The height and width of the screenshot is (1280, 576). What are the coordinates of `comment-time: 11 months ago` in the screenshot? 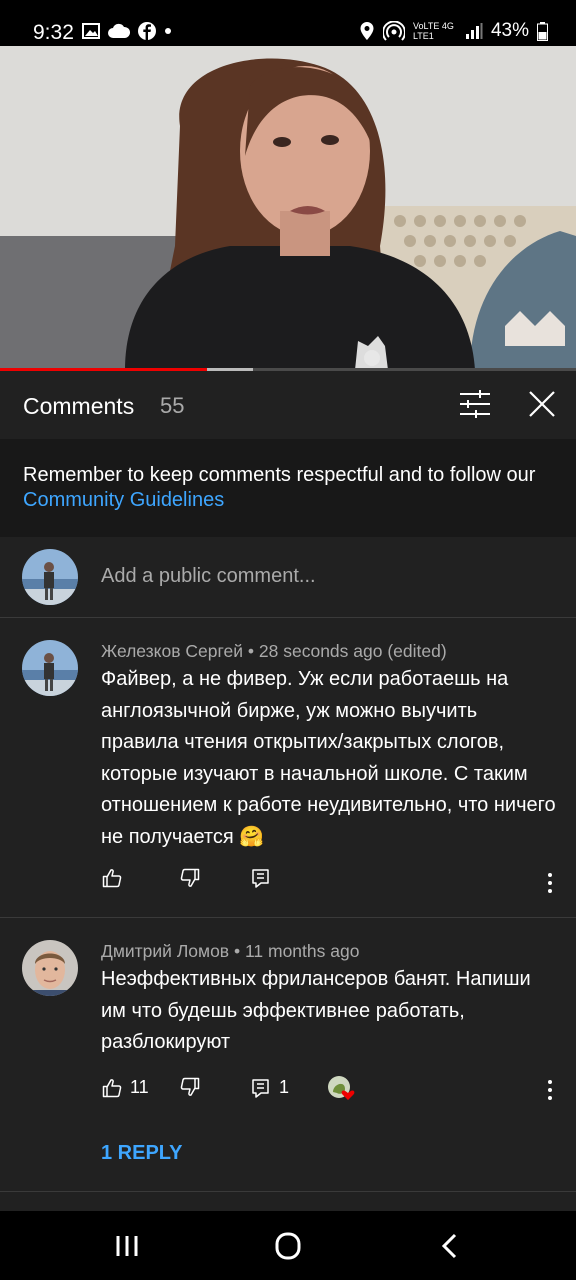 It's located at (302, 951).